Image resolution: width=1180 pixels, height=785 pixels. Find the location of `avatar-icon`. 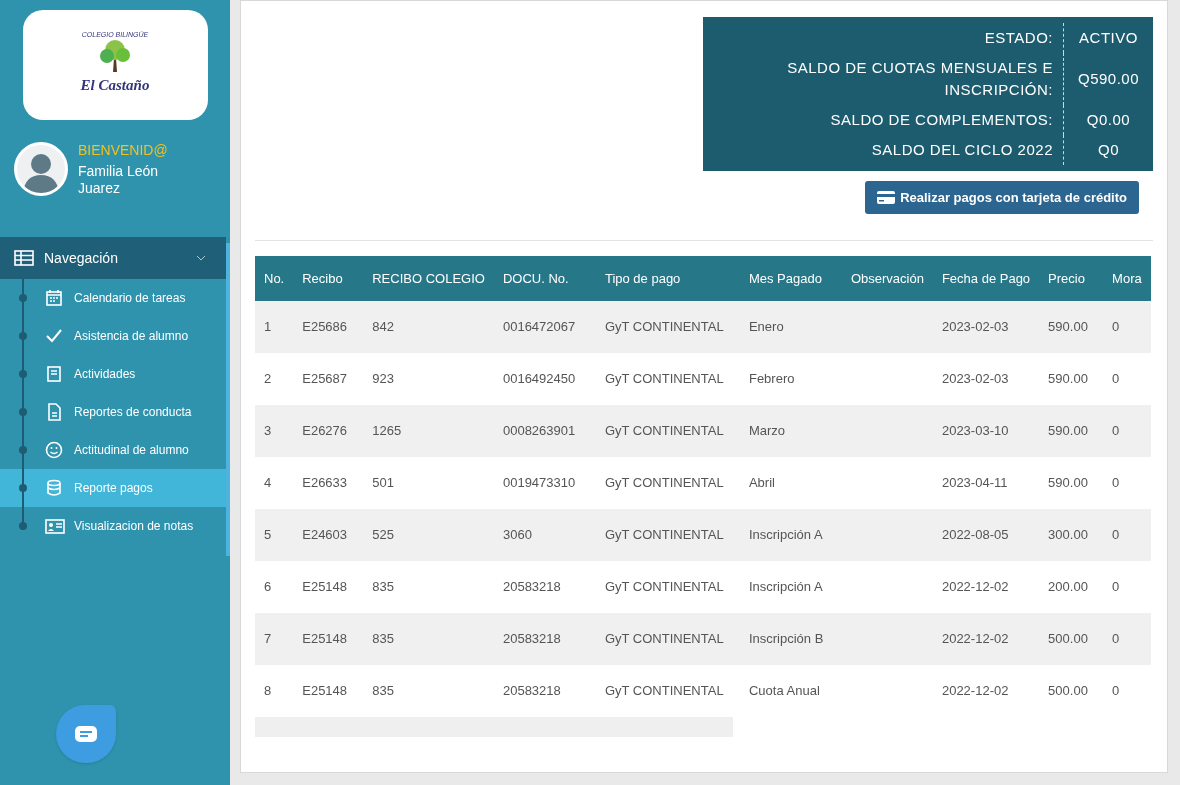

avatar-icon is located at coordinates (41, 168).